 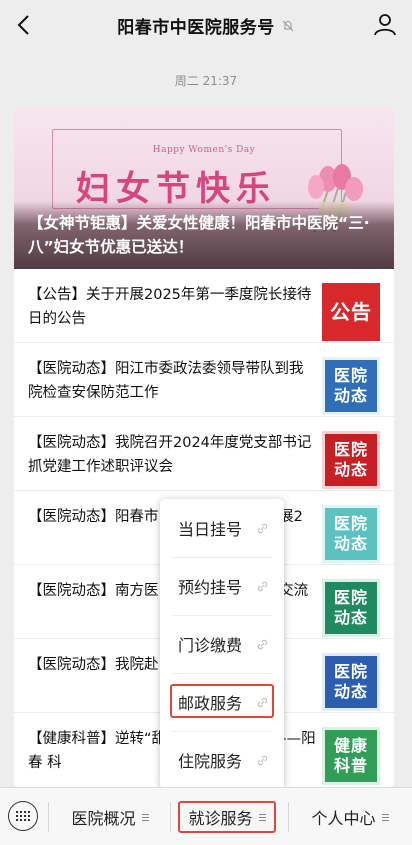 What do you see at coordinates (222, 760) in the screenshot?
I see `submenu-item-inpatient-service: 住院服务` at bounding box center [222, 760].